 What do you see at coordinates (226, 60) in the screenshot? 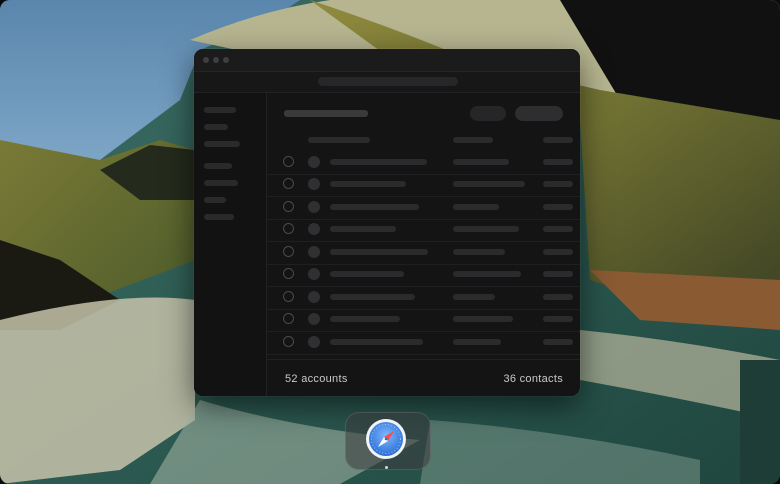
I see `zoom-window-button` at bounding box center [226, 60].